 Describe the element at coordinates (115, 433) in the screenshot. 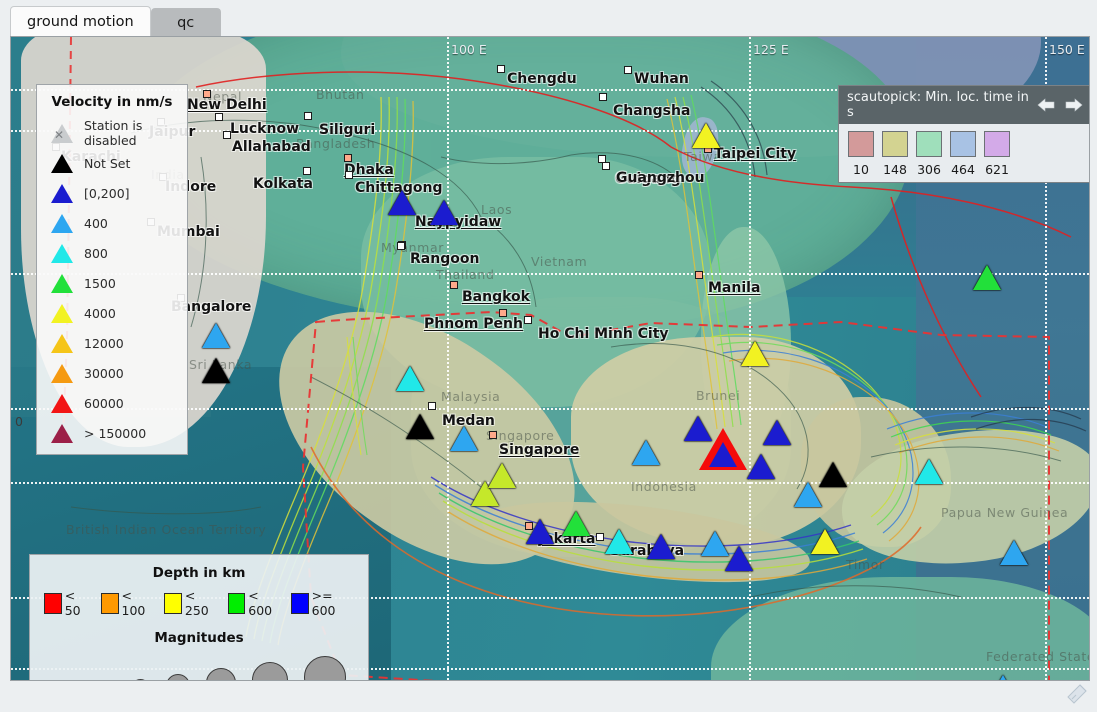

I see `velocity-legend-label: > 150000` at that location.